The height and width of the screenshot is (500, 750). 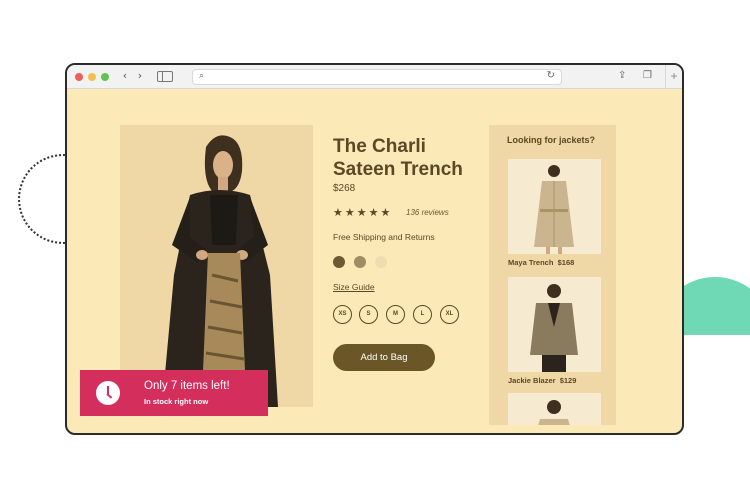 I want to click on share-icon: ⇪, so click(x=622, y=75).